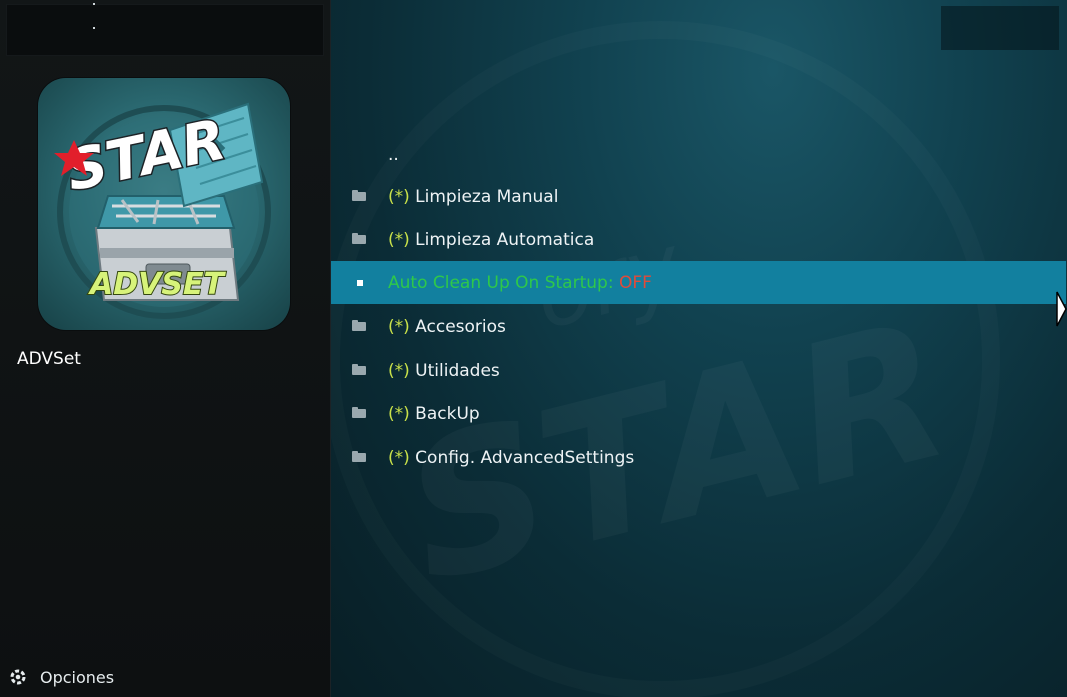 Image resolution: width=1067 pixels, height=697 pixels. Describe the element at coordinates (457, 370) in the screenshot. I see `item-text: Utilidades` at that location.